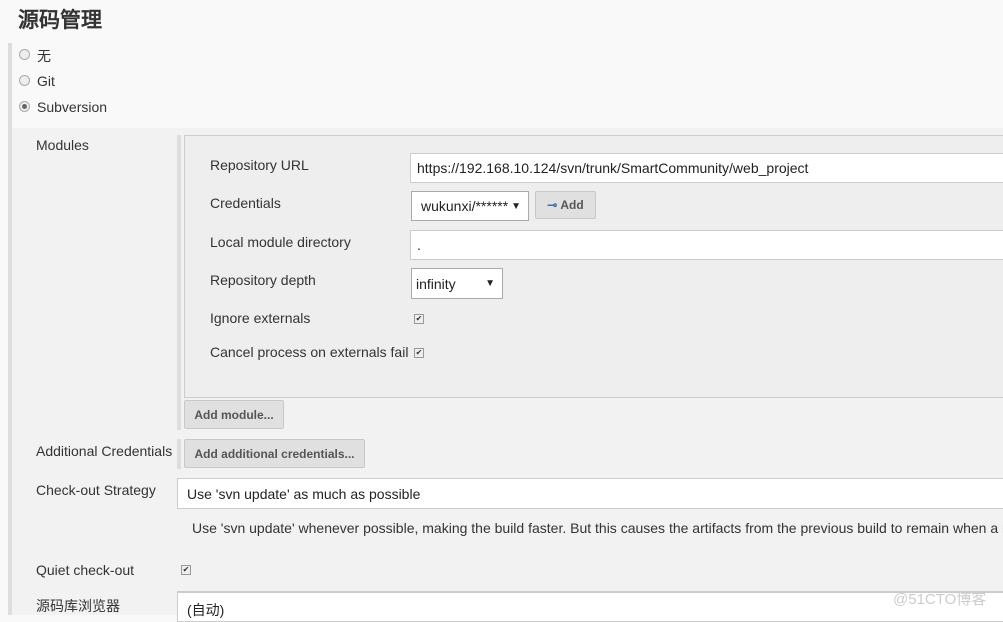 Image resolution: width=1003 pixels, height=622 pixels. Describe the element at coordinates (24, 106) in the screenshot. I see `radio-subversion` at that location.